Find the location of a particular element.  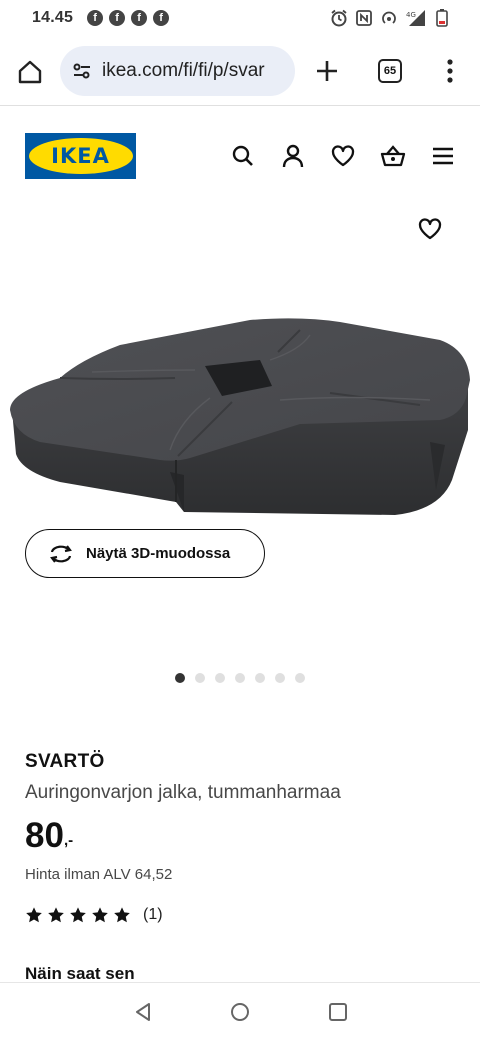

status-bar: 14.45 f f f f 4G is located at coordinates (240, 18).